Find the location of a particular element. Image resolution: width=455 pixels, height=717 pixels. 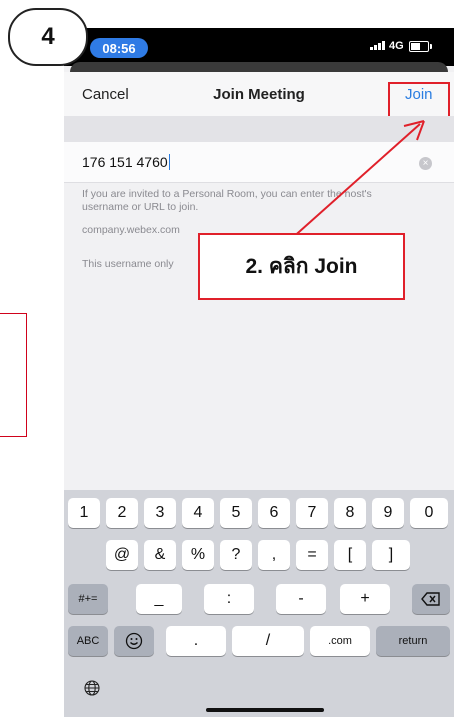

key-underscore: _ is located at coordinates (159, 599).